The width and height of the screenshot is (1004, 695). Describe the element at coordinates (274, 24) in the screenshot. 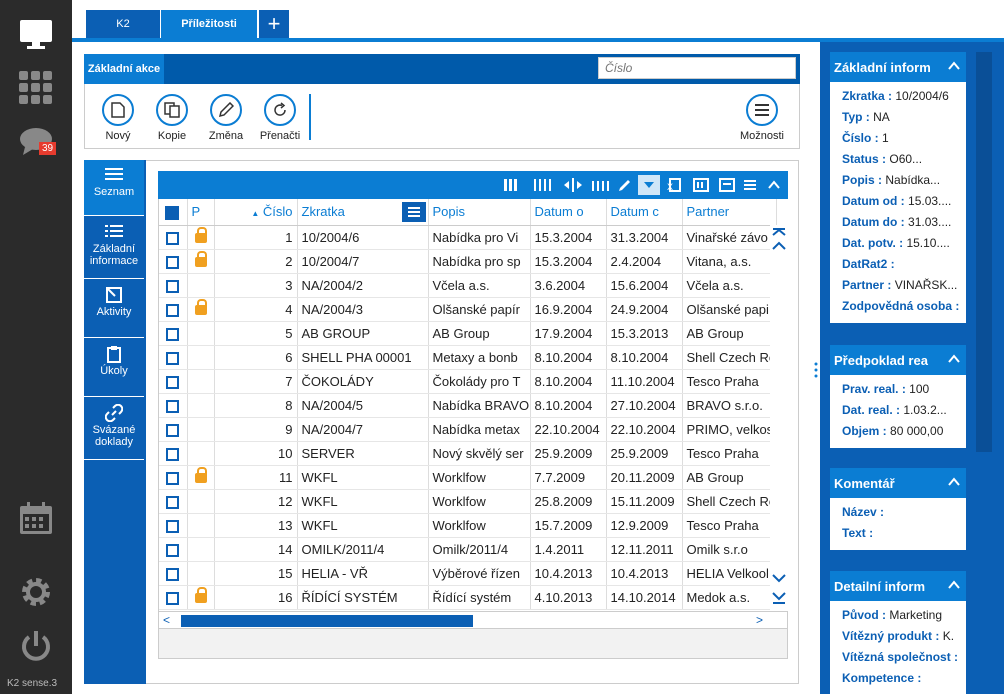

I see `add-tab-button: +` at that location.